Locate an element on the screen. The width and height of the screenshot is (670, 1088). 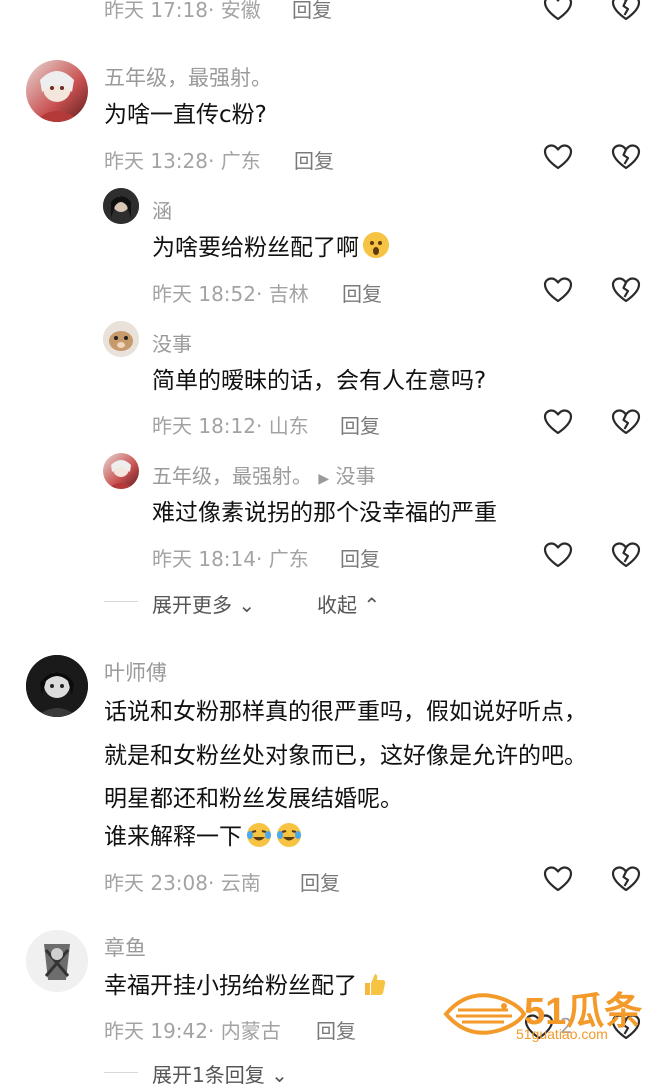
shocked-emoji-icon is located at coordinates (376, 245).